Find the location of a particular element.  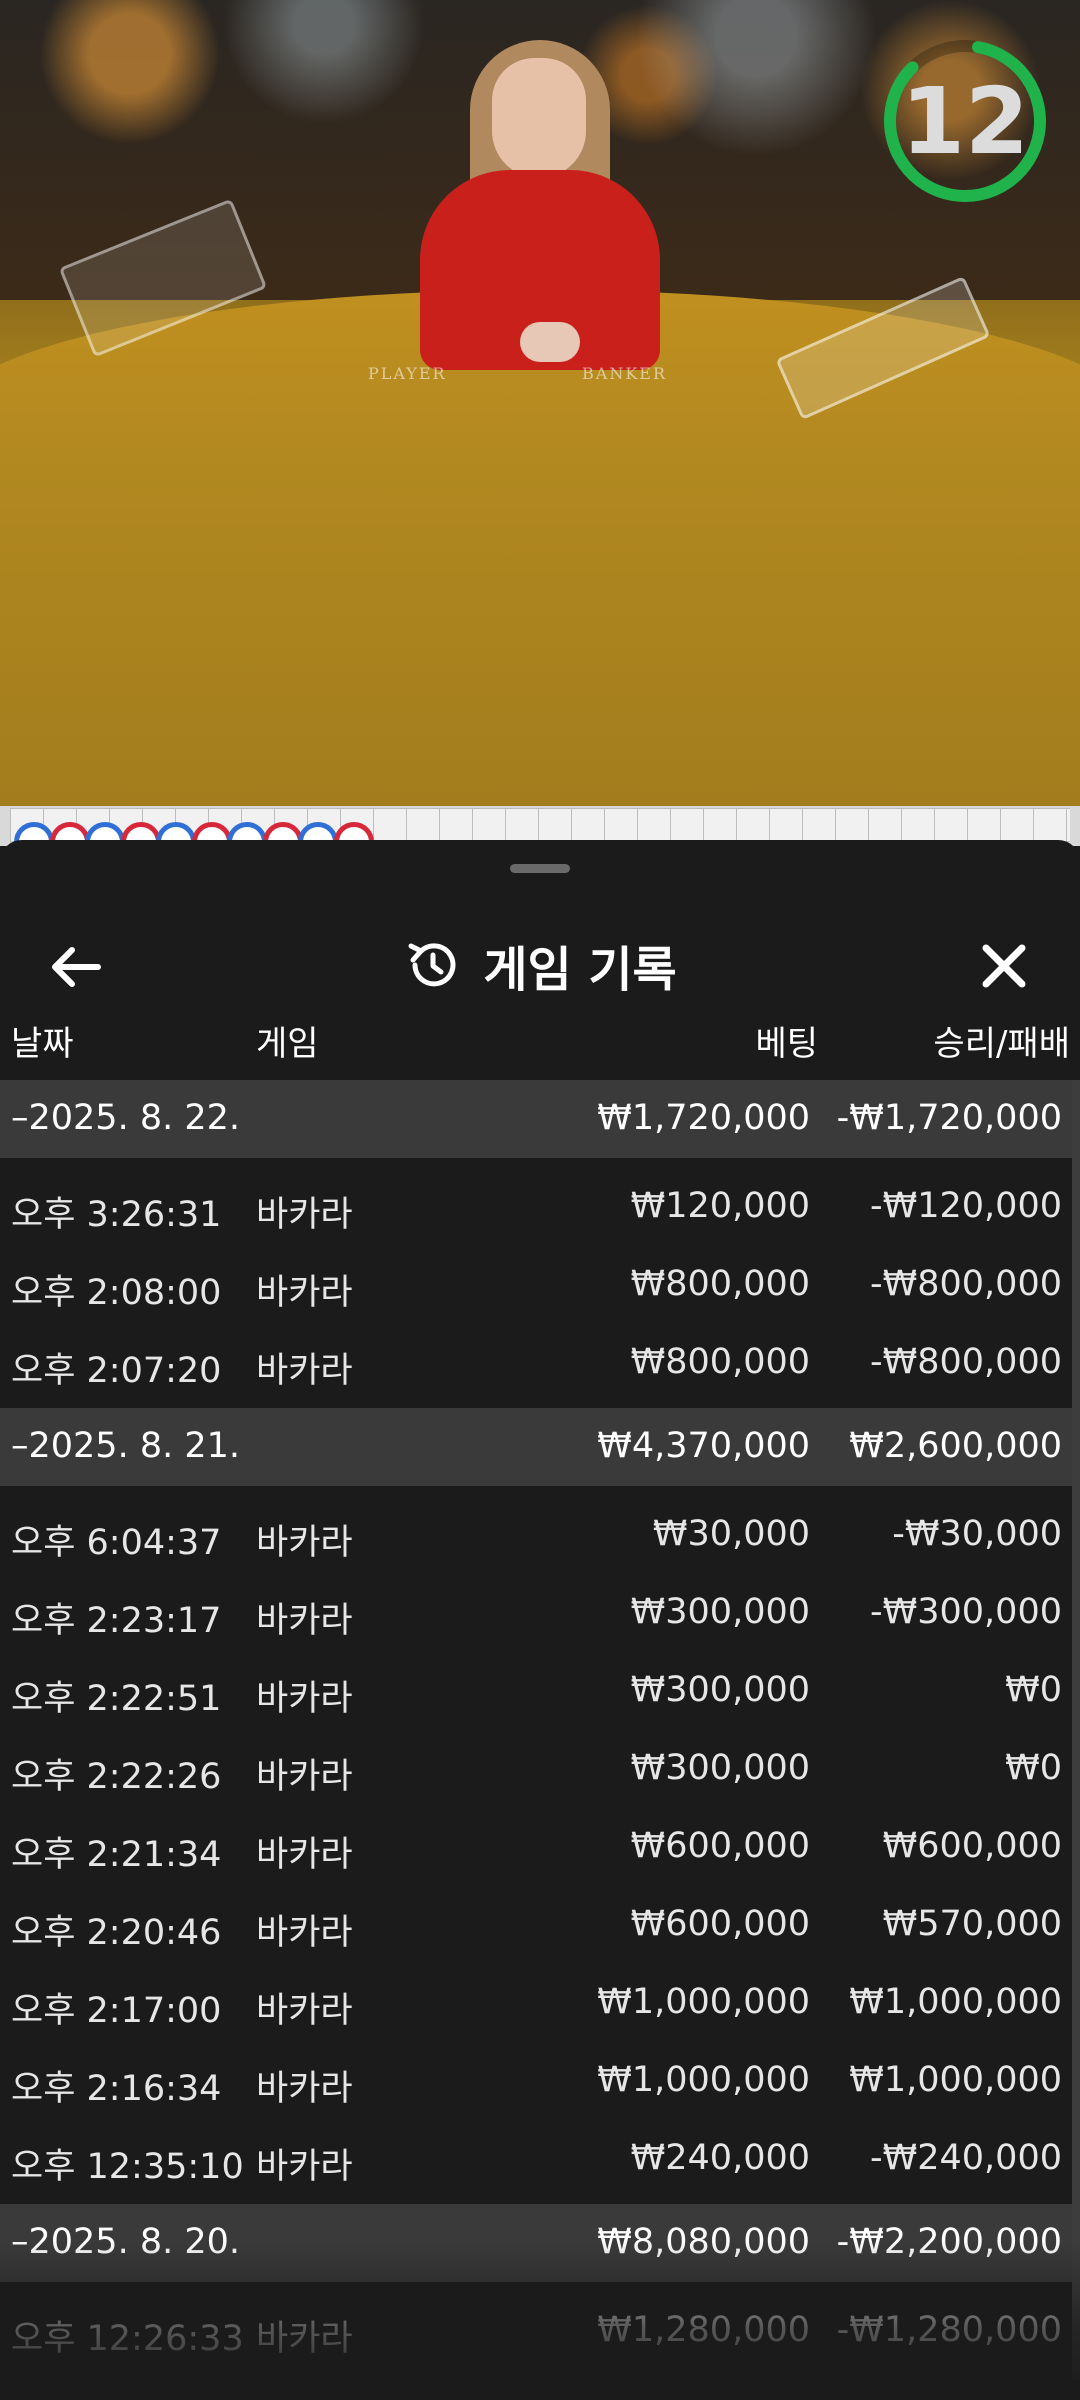

countdown-timer: 12 is located at coordinates (965, 121).